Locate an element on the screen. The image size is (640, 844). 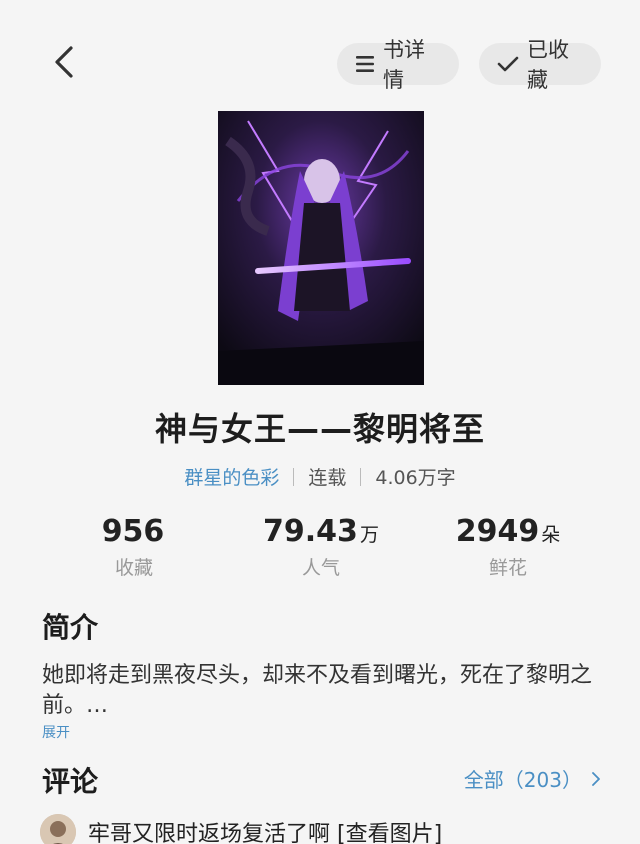
stat-popularity: 79.43 万 人气 is located at coordinates (321, 547).